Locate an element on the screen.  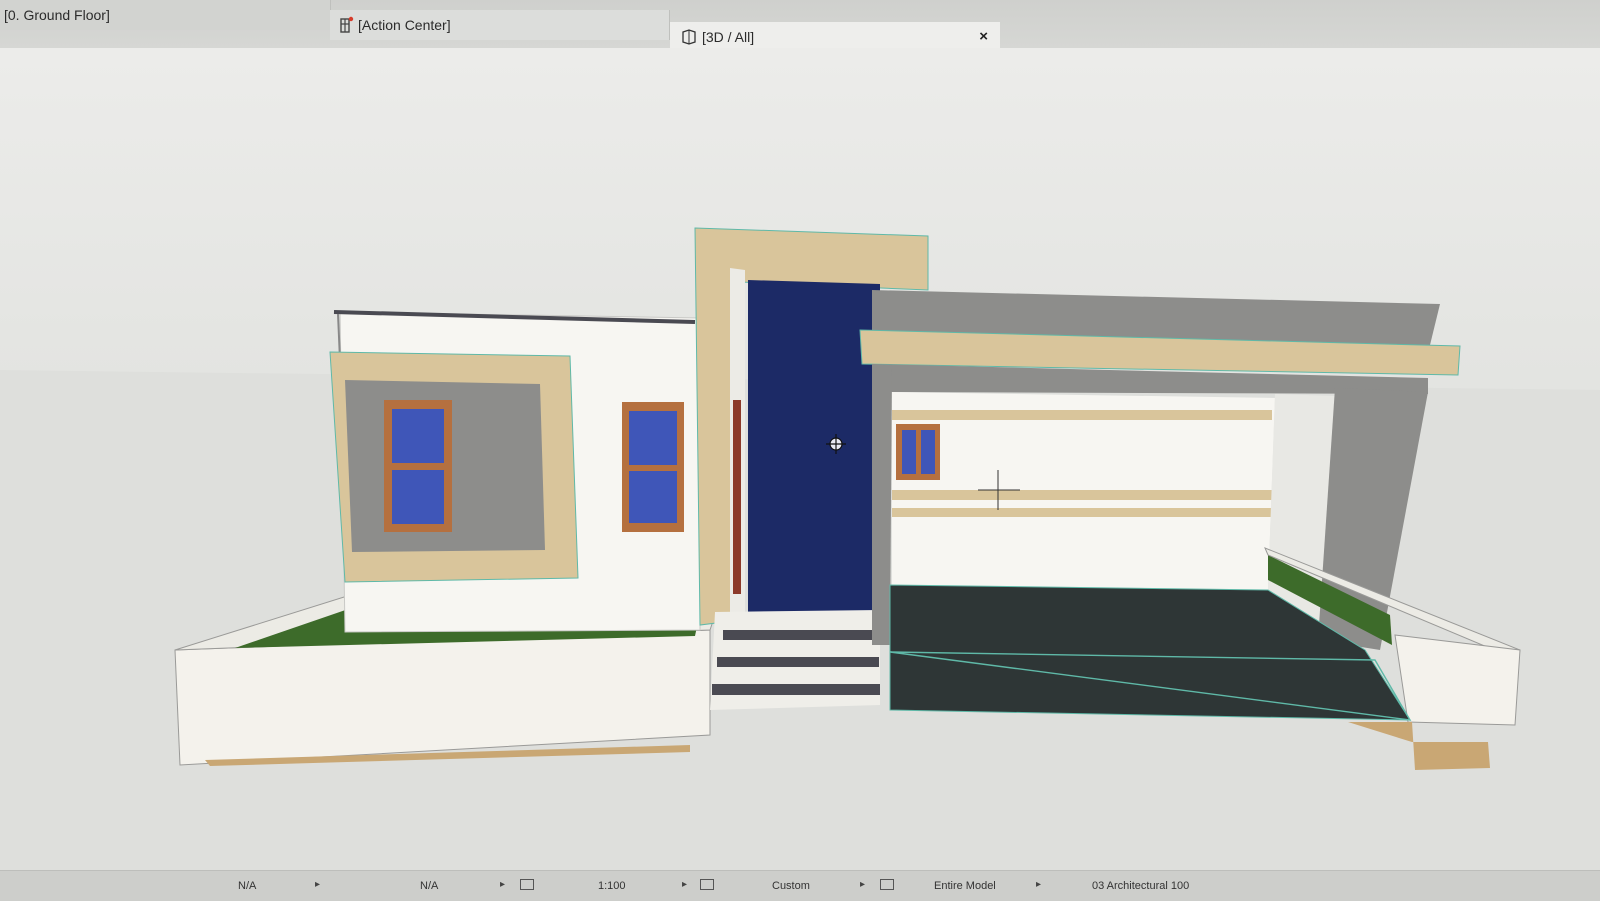
entire-model-arrow-icon: ▸ is located at coordinates (1038, 884).